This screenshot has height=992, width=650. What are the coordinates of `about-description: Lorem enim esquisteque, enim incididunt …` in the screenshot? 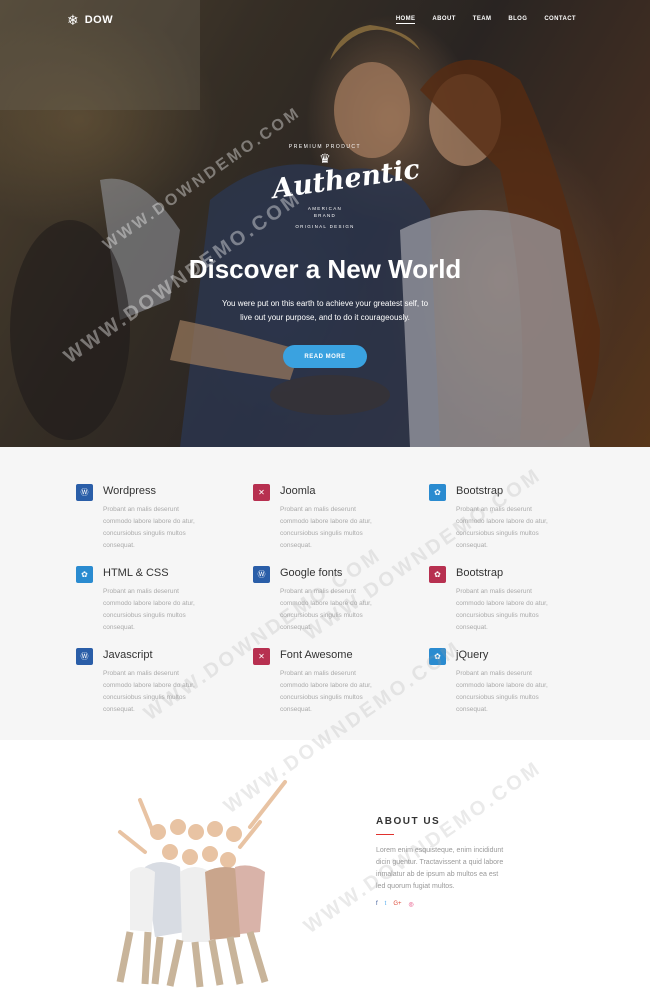 It's located at (453, 869).